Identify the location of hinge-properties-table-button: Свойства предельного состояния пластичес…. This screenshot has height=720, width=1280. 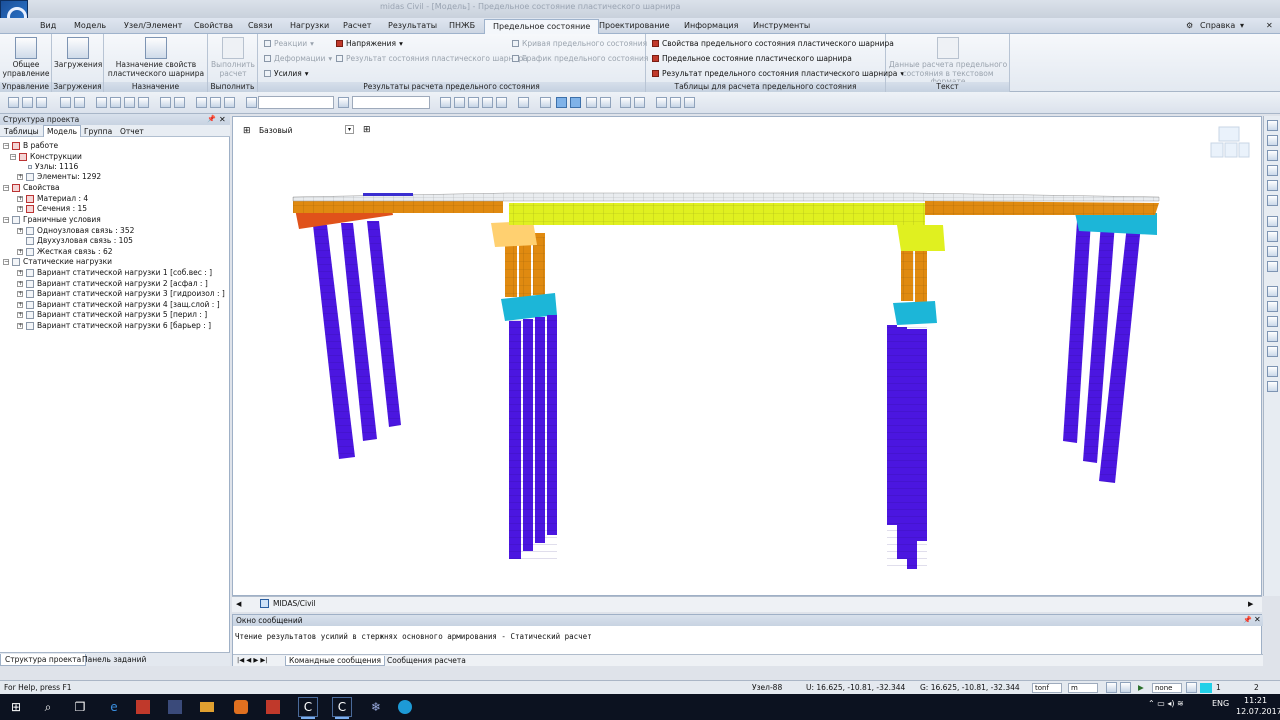
(773, 43).